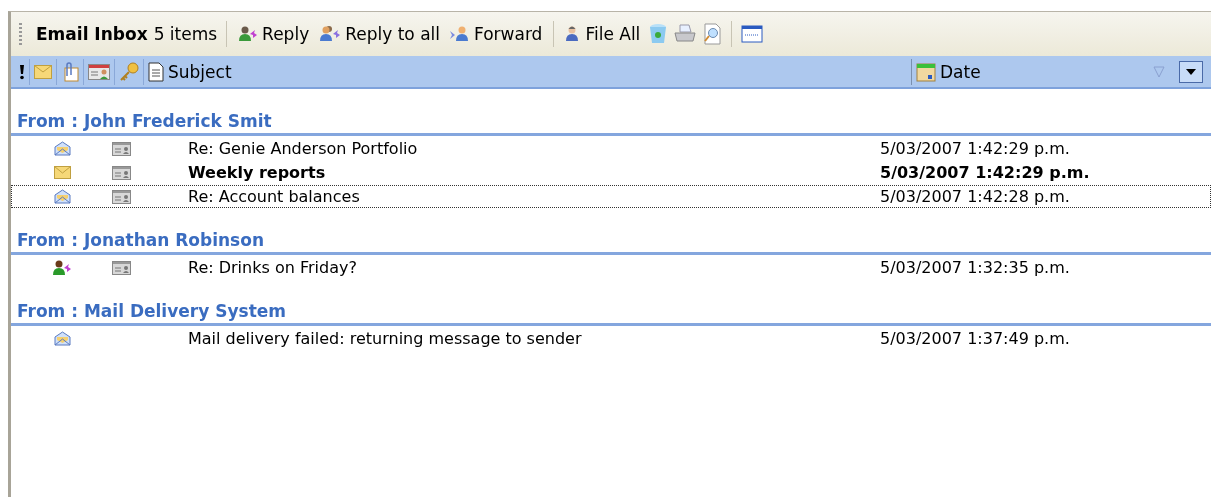 The width and height of the screenshot is (1211, 497). What do you see at coordinates (611, 267) in the screenshot?
I see `message-row: Re: Drinks on Friday? 5/03/2007 1:32:35 p.m.` at bounding box center [611, 267].